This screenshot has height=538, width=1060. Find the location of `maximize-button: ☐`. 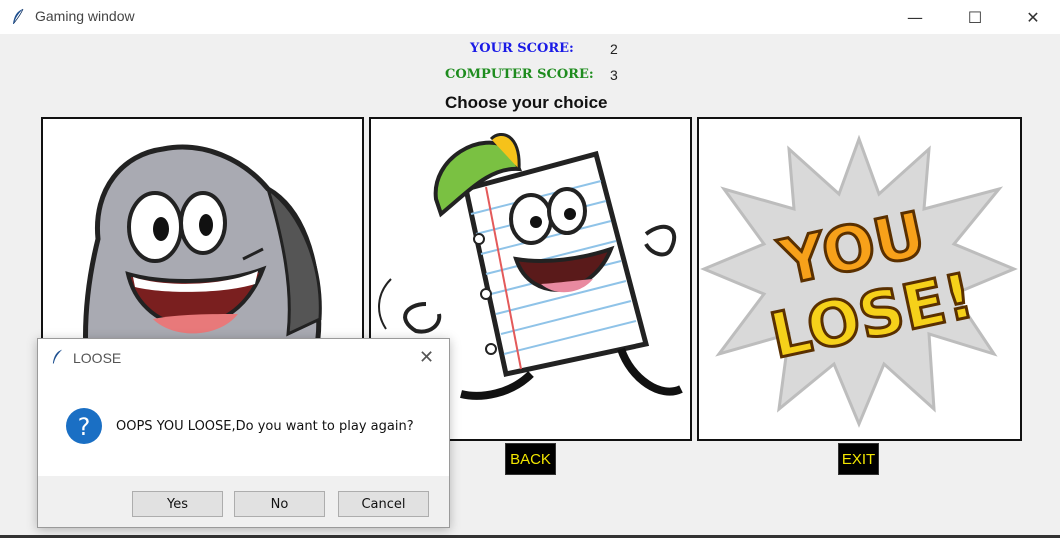

maximize-button: ☐ is located at coordinates (975, 17).